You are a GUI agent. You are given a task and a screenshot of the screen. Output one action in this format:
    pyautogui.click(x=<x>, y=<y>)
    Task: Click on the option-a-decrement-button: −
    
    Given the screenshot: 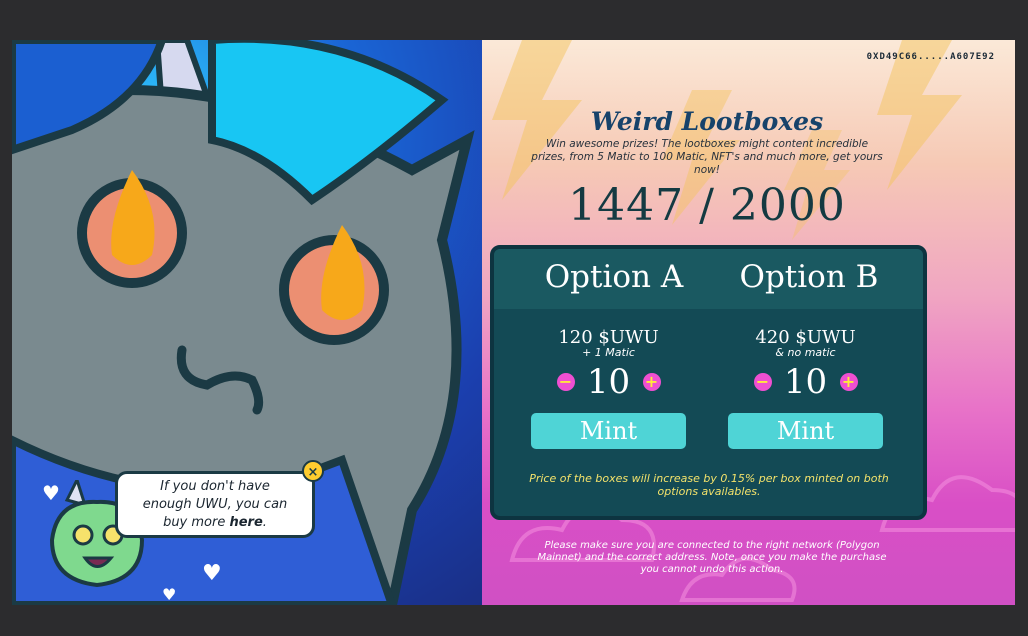 What is the action you would take?
    pyautogui.click(x=565, y=382)
    